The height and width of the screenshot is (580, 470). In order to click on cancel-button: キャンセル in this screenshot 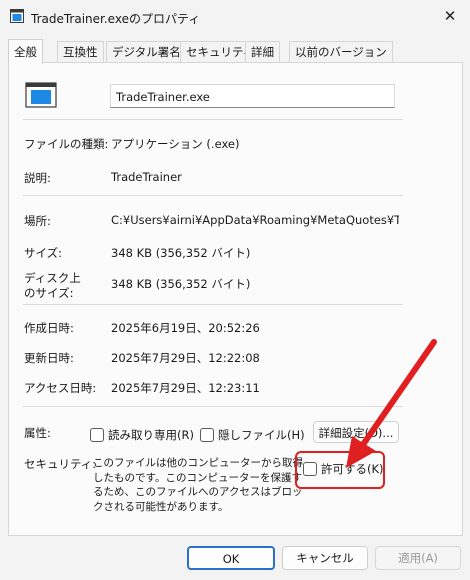, I will do `click(325, 558)`.